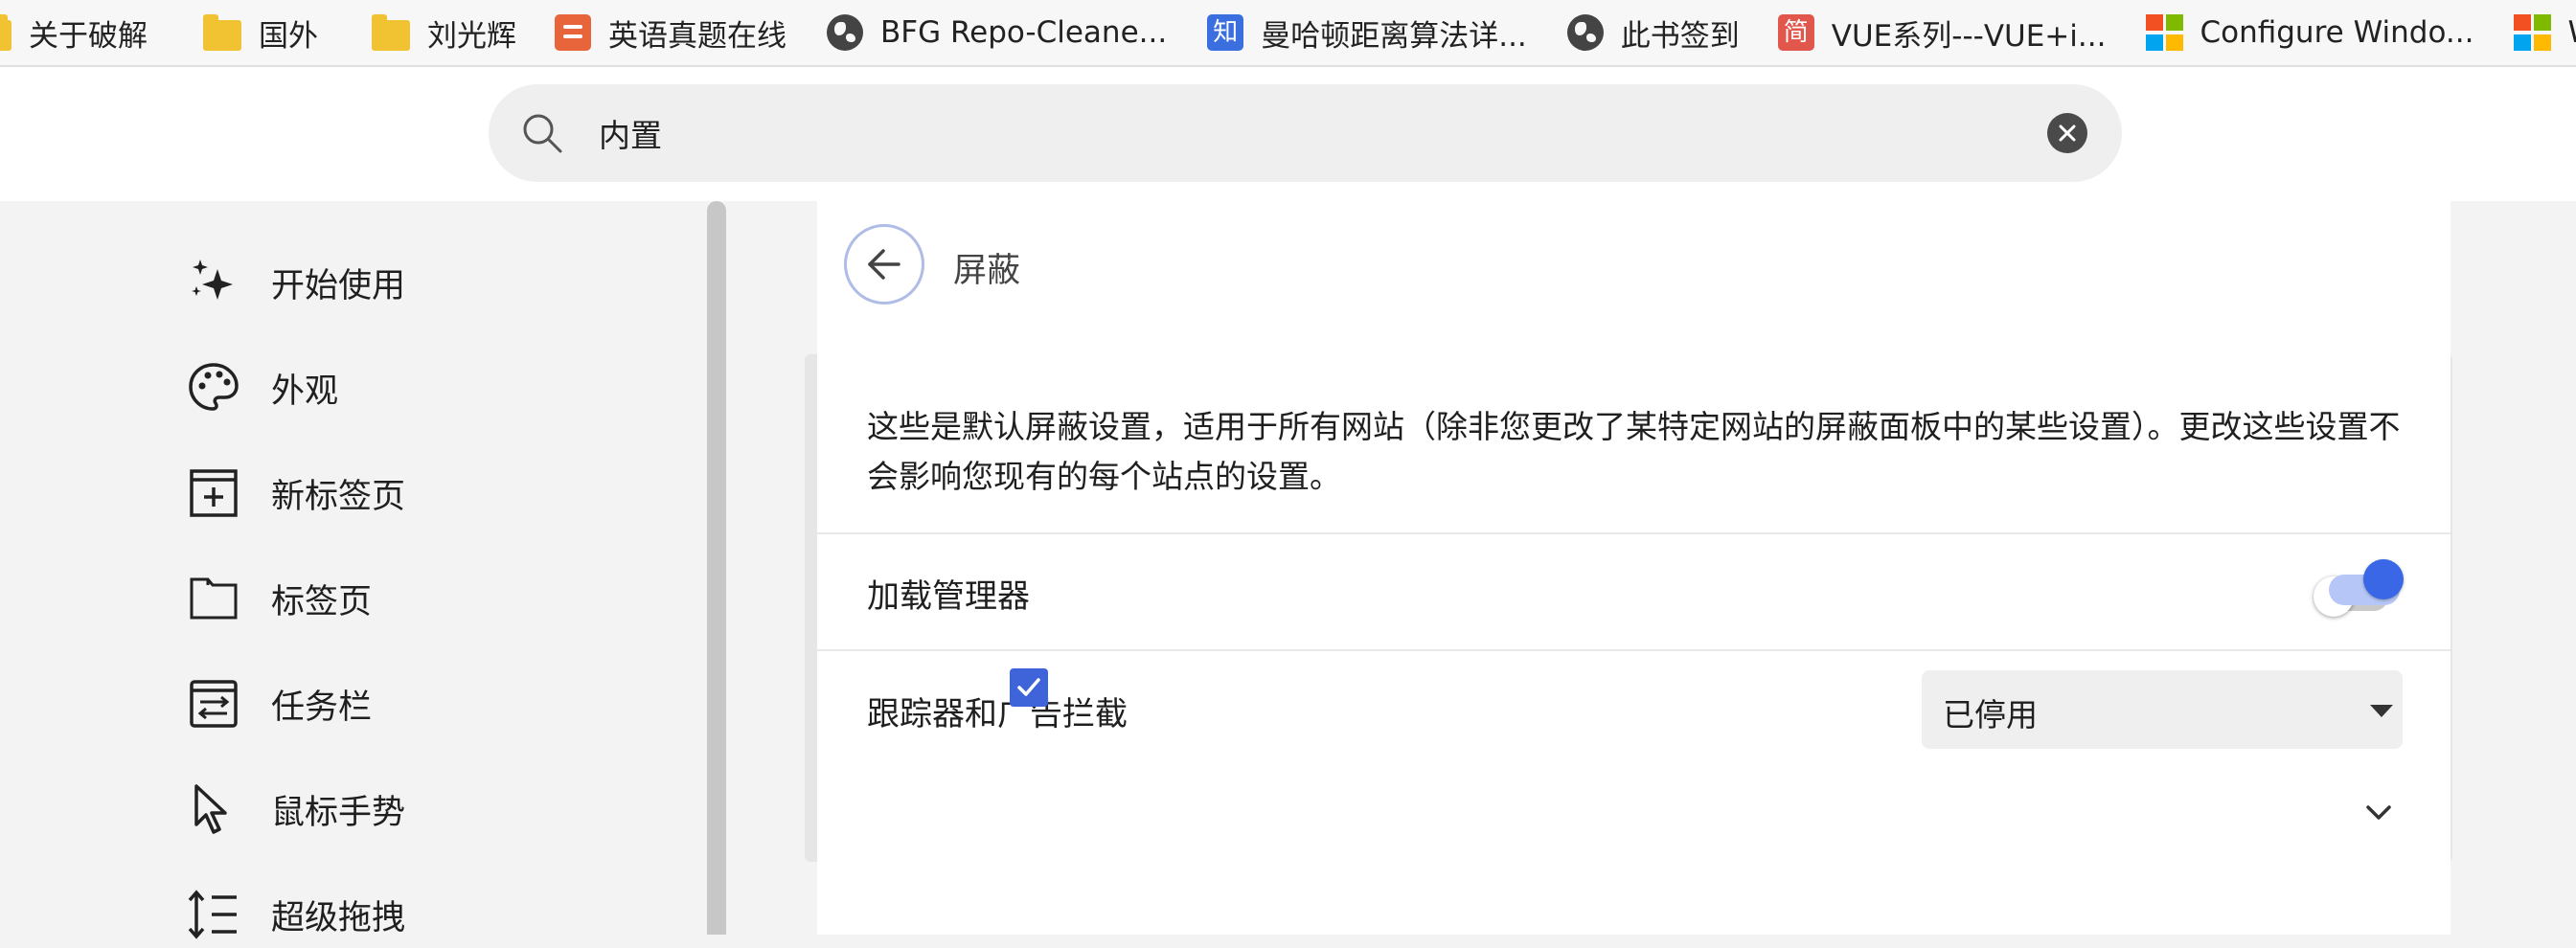  Describe the element at coordinates (212, 280) in the screenshot. I see `sparkles-icon` at that location.